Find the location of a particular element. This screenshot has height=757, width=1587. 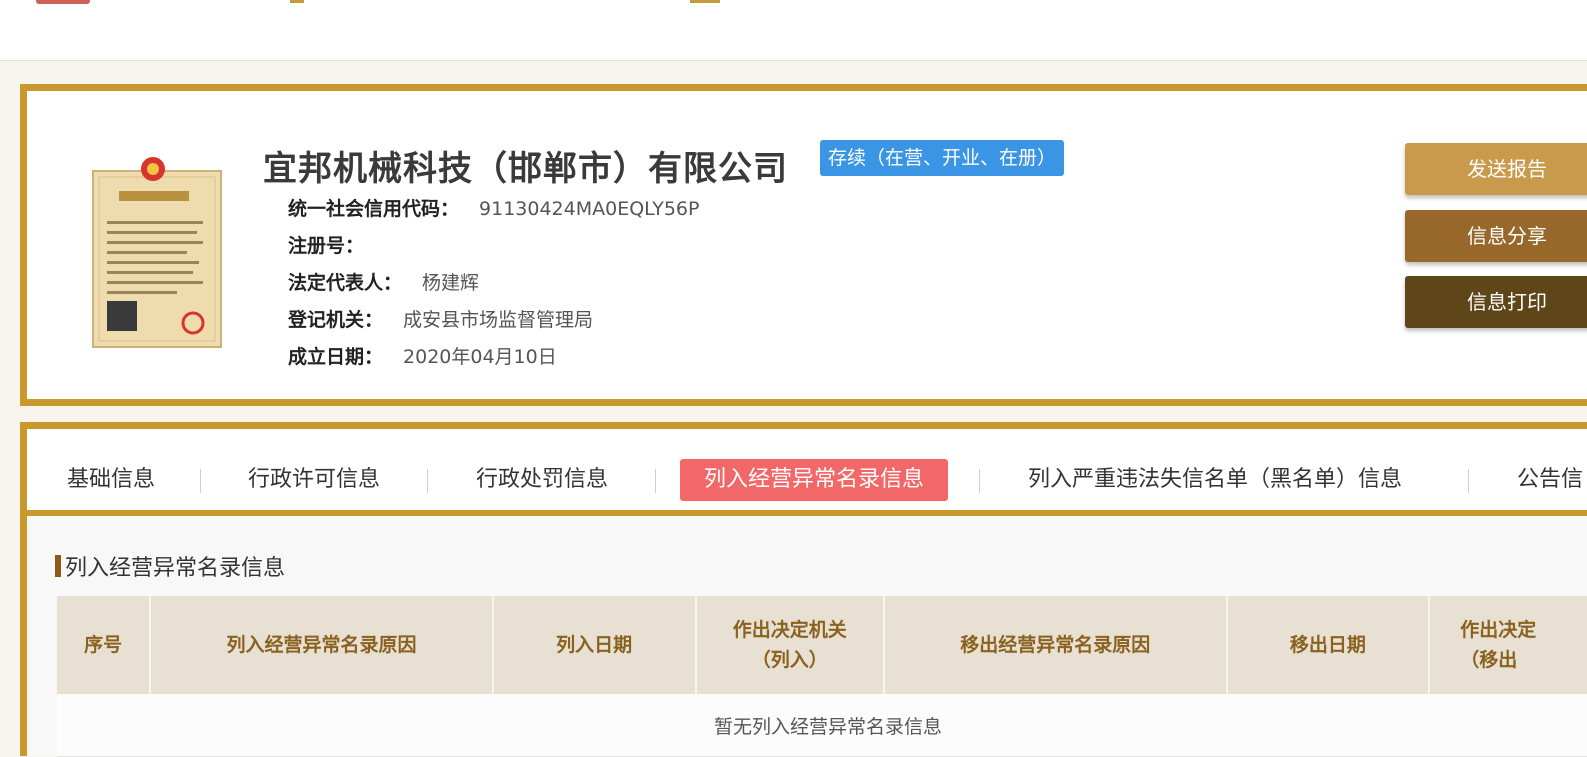

tab-basic-info: 基础信息 is located at coordinates (111, 480).